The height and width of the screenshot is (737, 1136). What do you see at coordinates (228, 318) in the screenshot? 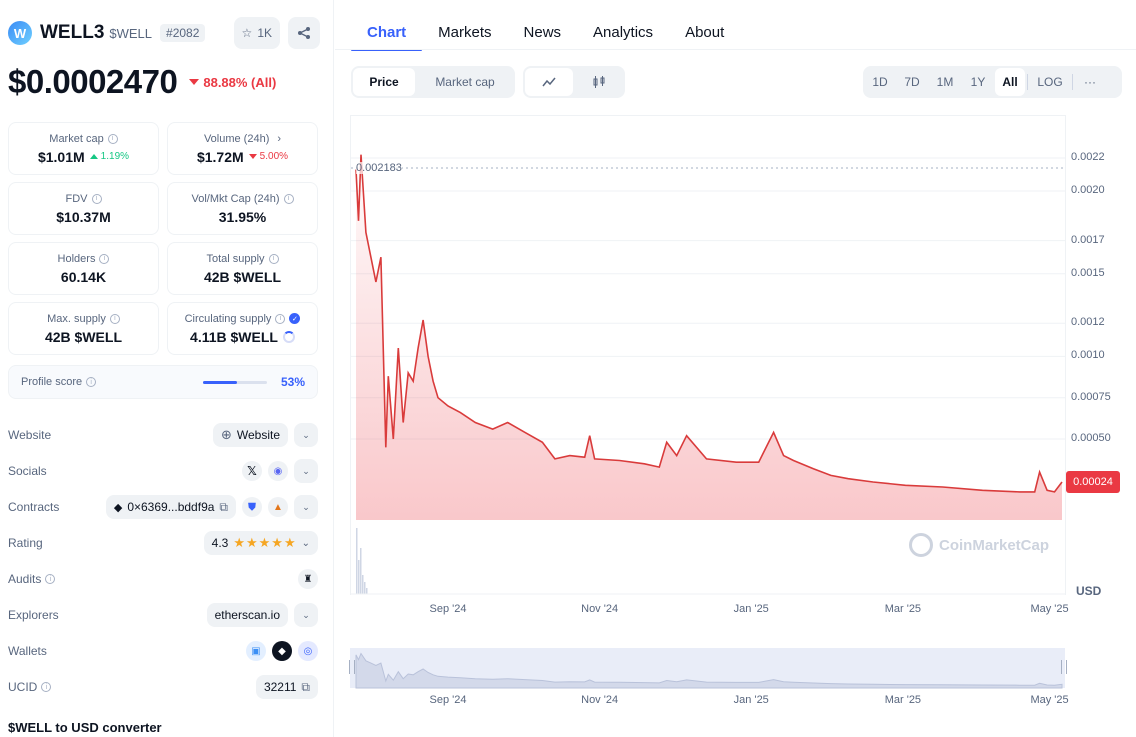
I see `stat-label: Circulating supply` at bounding box center [228, 318].